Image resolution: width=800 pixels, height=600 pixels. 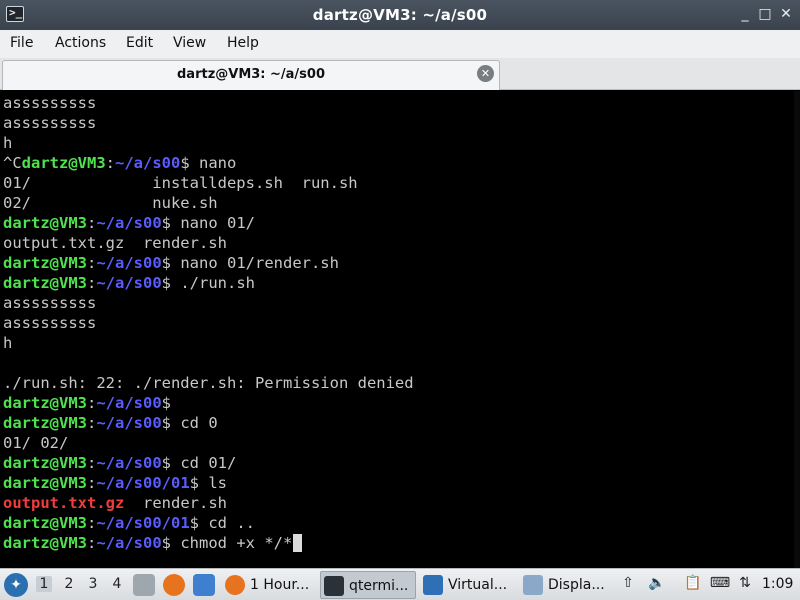 What do you see at coordinates (222, 523) in the screenshot?
I see `terminal-text: $ cd ..` at bounding box center [222, 523].